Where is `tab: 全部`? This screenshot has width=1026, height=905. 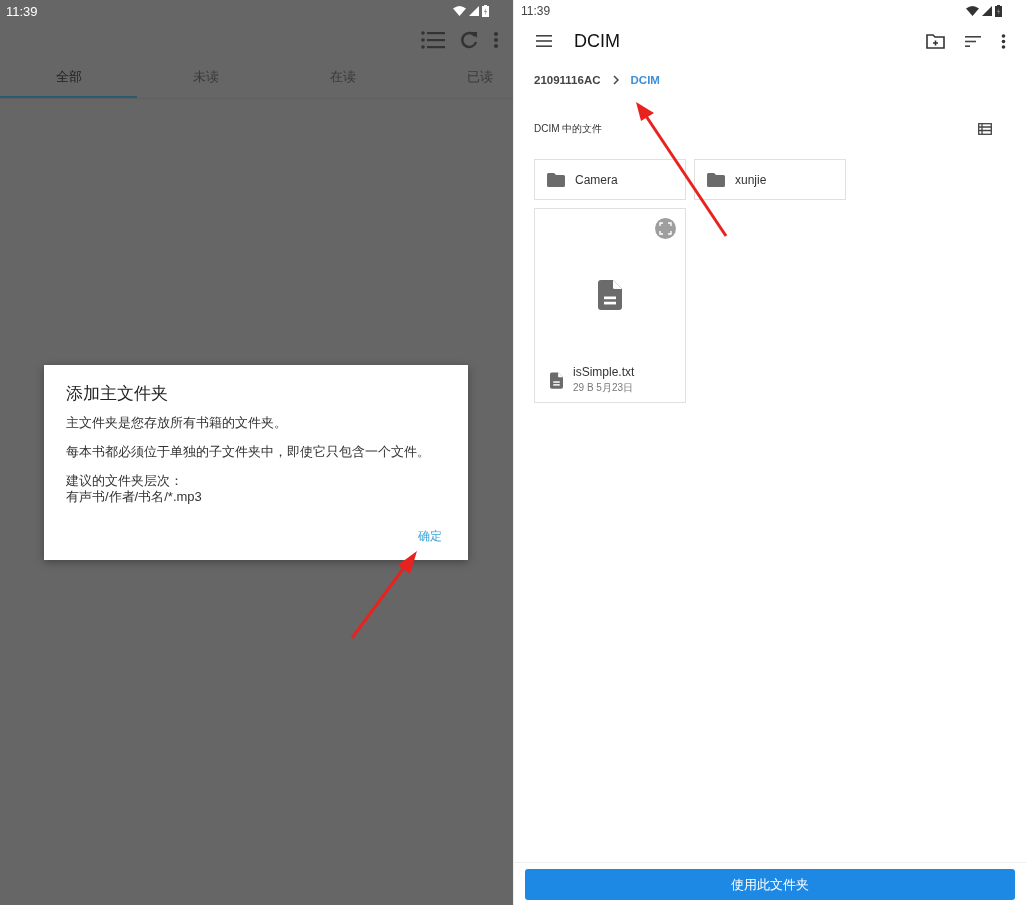
tab: 全部 is located at coordinates (68, 78).